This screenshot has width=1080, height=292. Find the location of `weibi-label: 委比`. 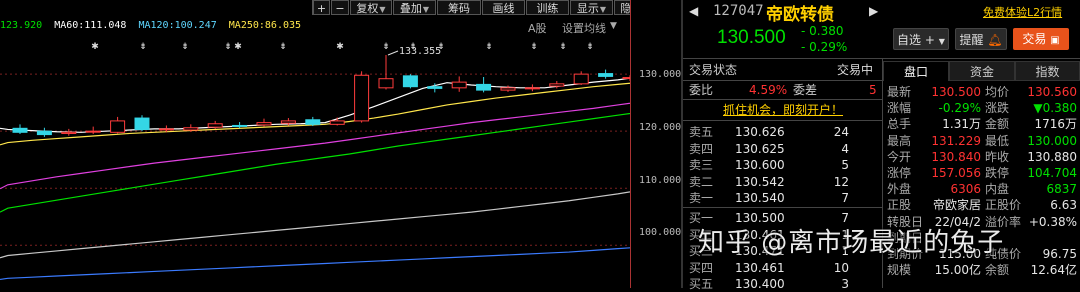

weibi-label: 委比 is located at coordinates (701, 90).